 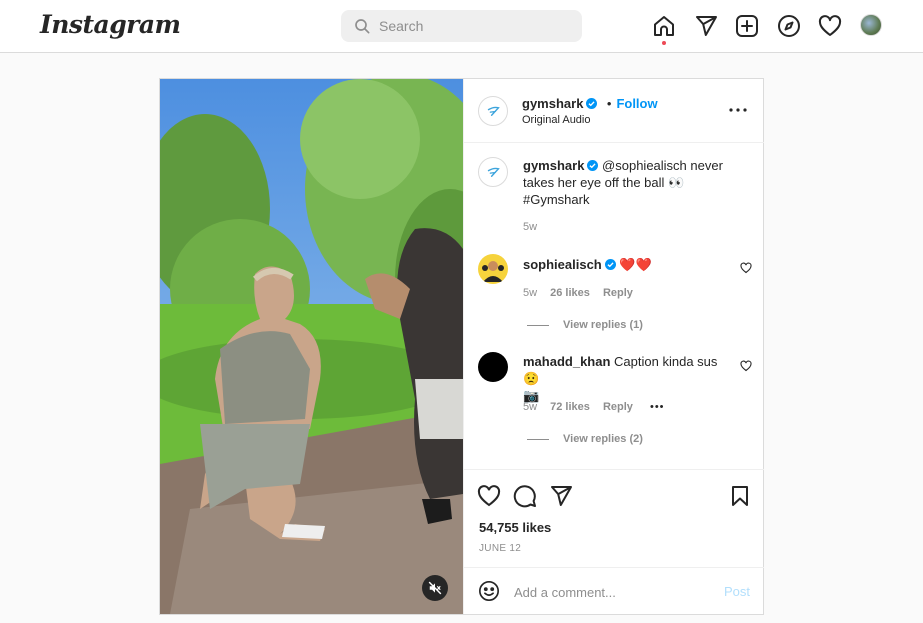 I want to click on emoji-icon, so click(x=489, y=591).